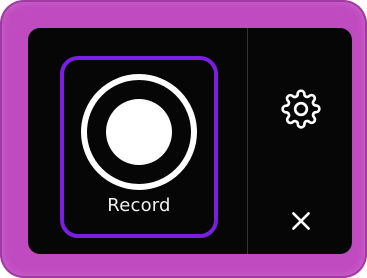  What do you see at coordinates (247, 141) in the screenshot?
I see `panel-divider` at bounding box center [247, 141].